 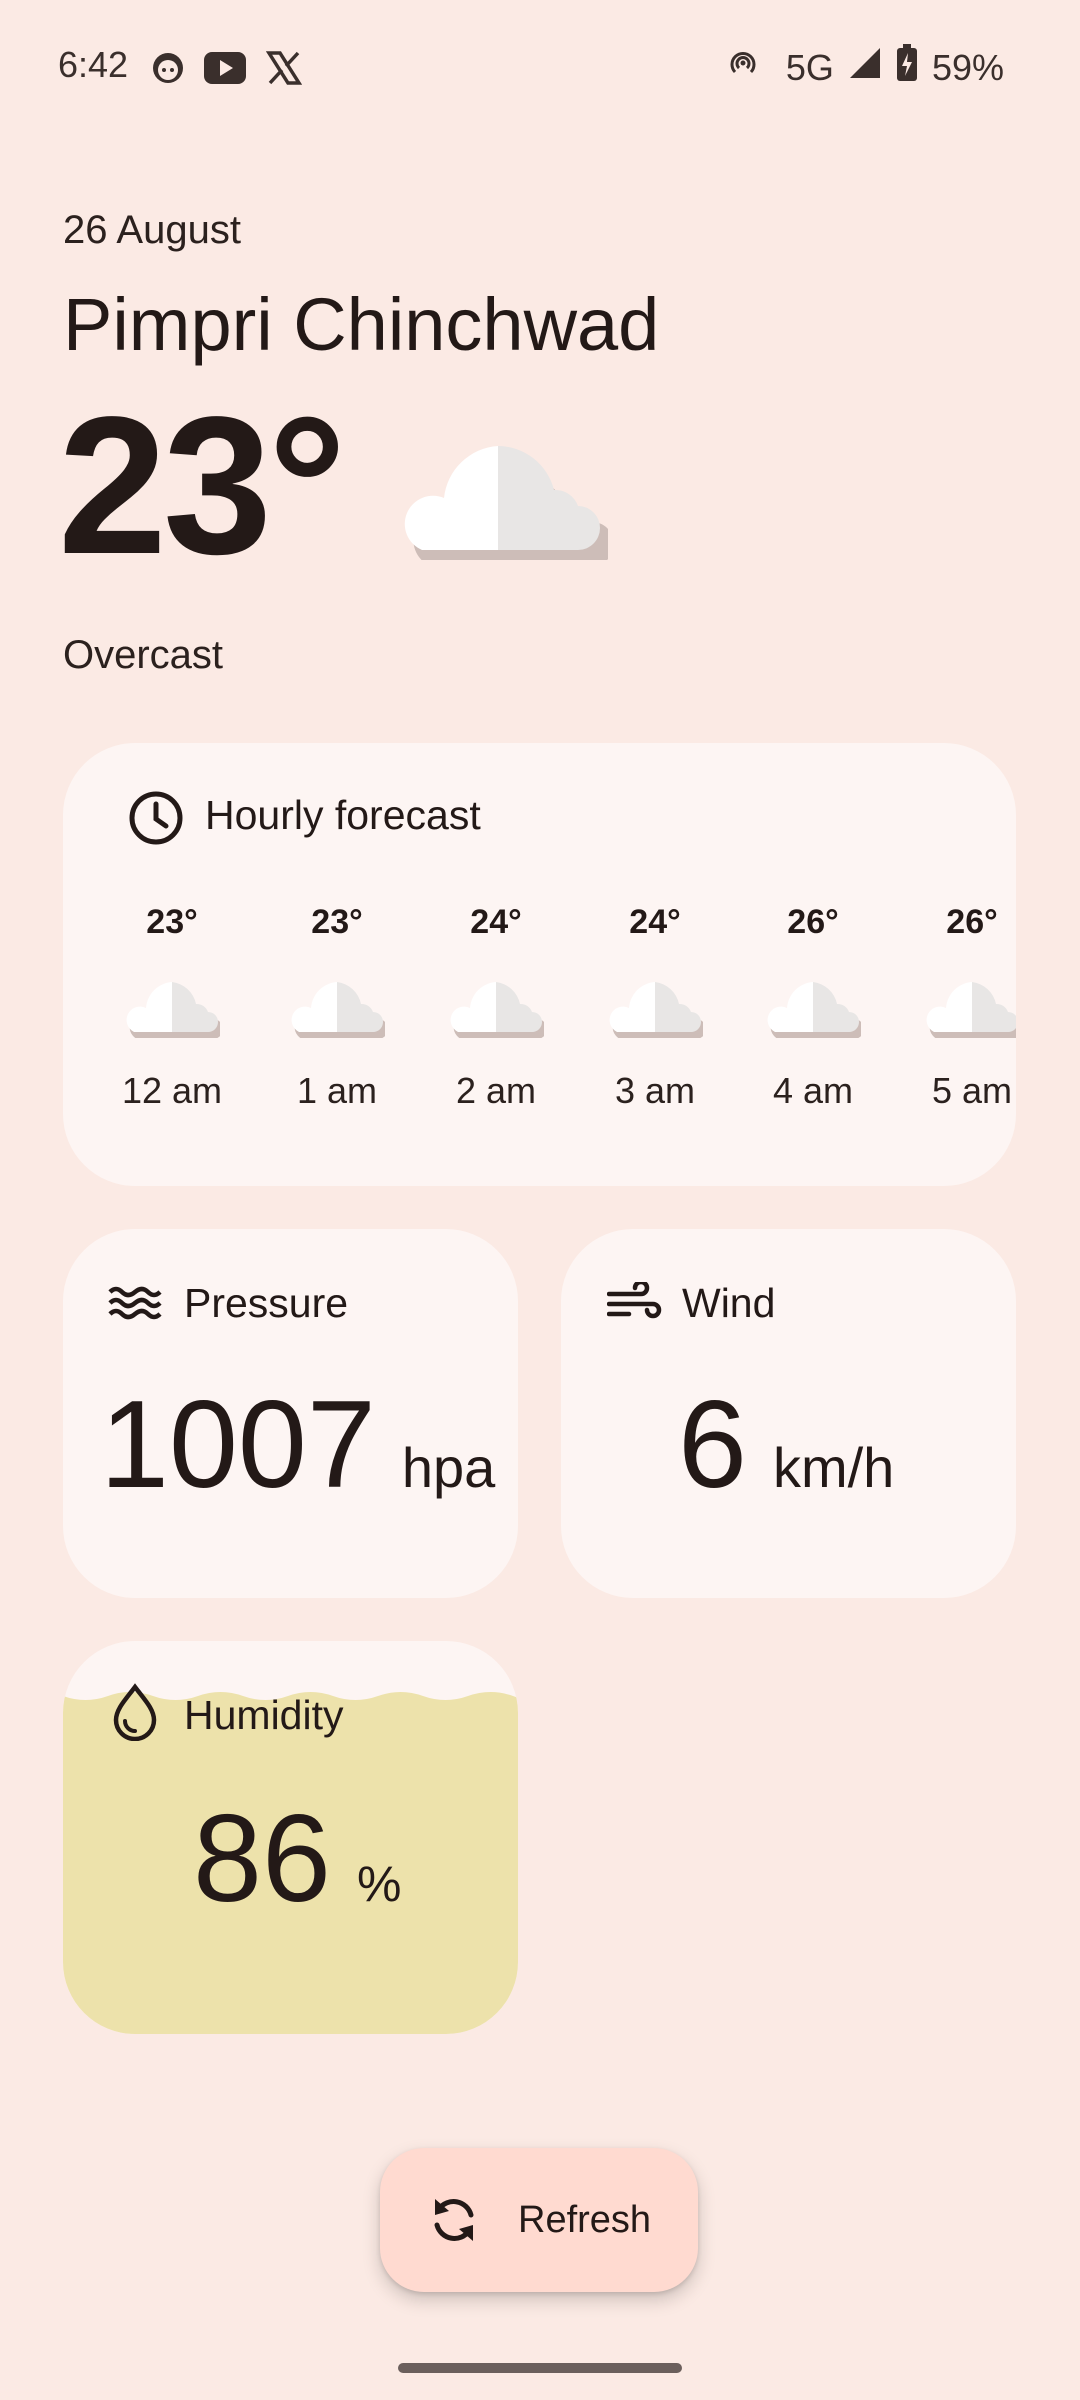 I want to click on wind-title: Wind, so click(x=729, y=1303).